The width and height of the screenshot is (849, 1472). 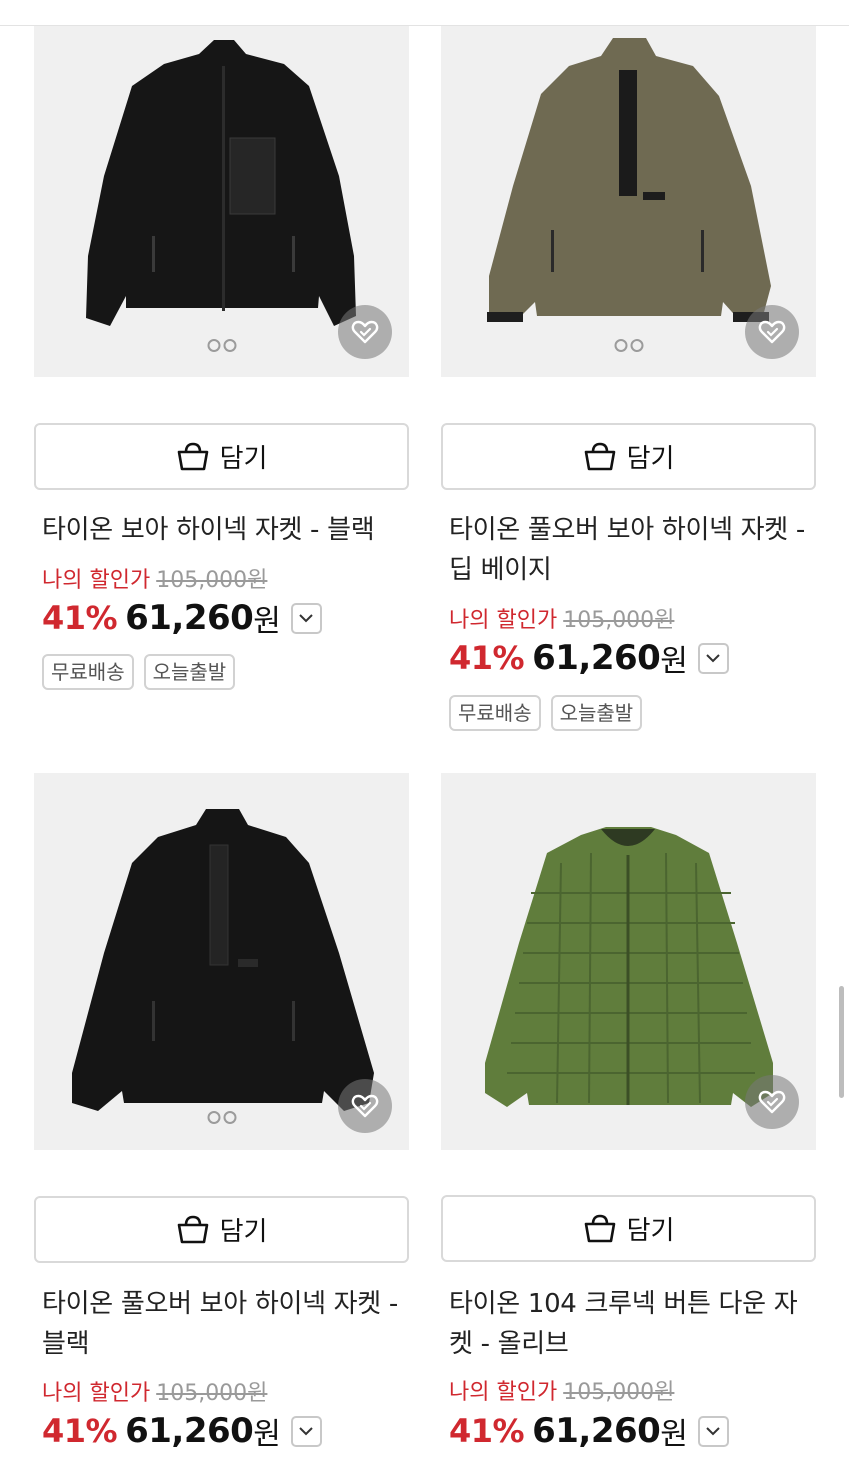 I want to click on top-divider, so click(x=424, y=13).